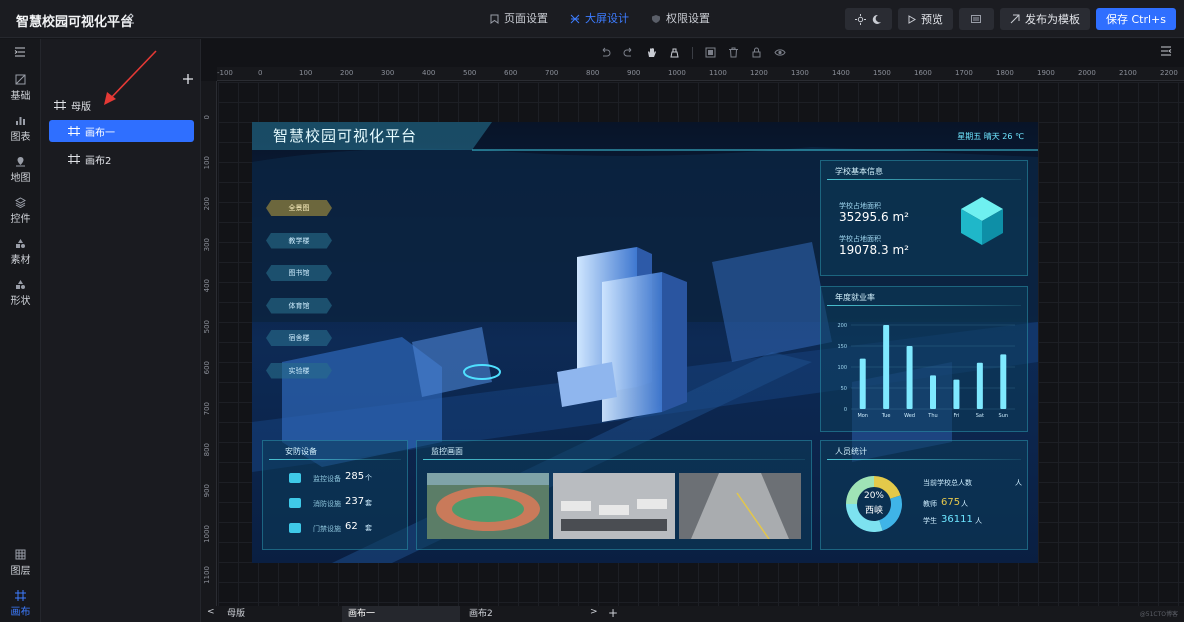 This screenshot has width=1184, height=622. Describe the element at coordinates (488, 506) in the screenshot. I see `camera-feed-playground` at that location.